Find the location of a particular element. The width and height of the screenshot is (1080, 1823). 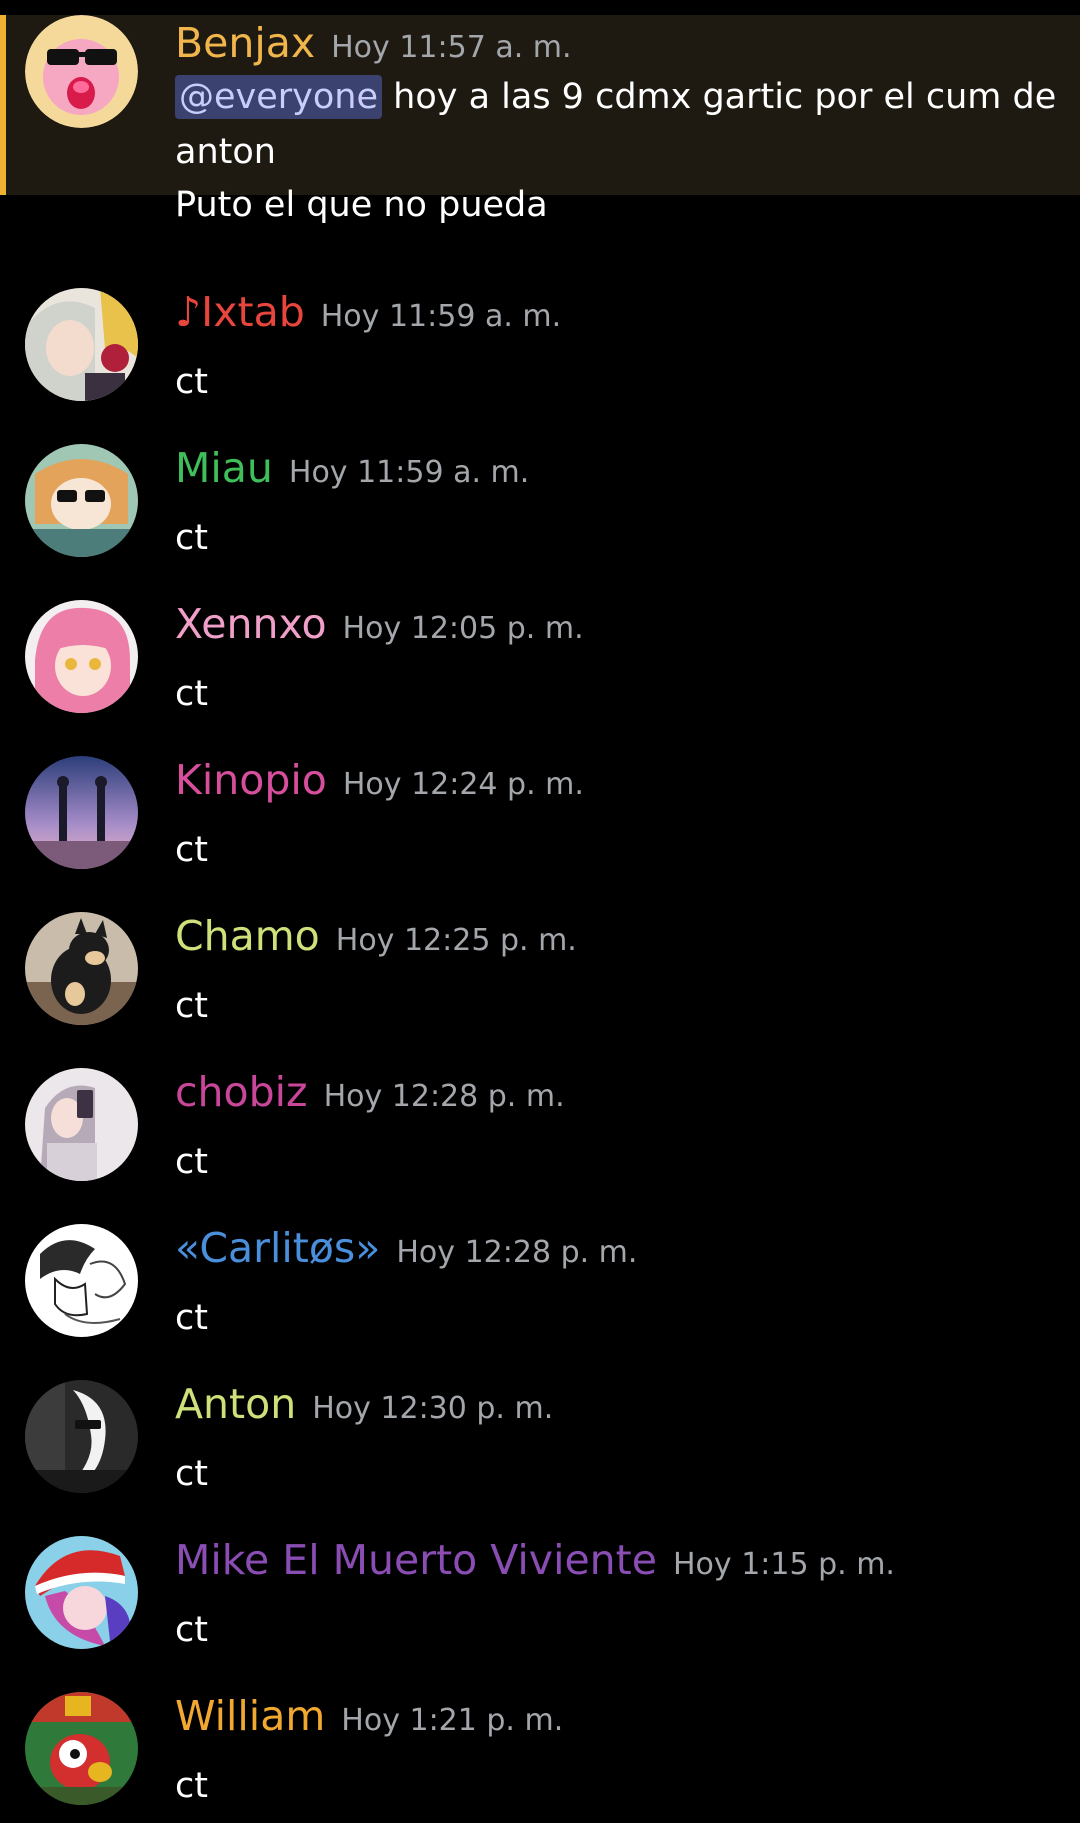

pink-hair-girl-avatar is located at coordinates (81, 656).